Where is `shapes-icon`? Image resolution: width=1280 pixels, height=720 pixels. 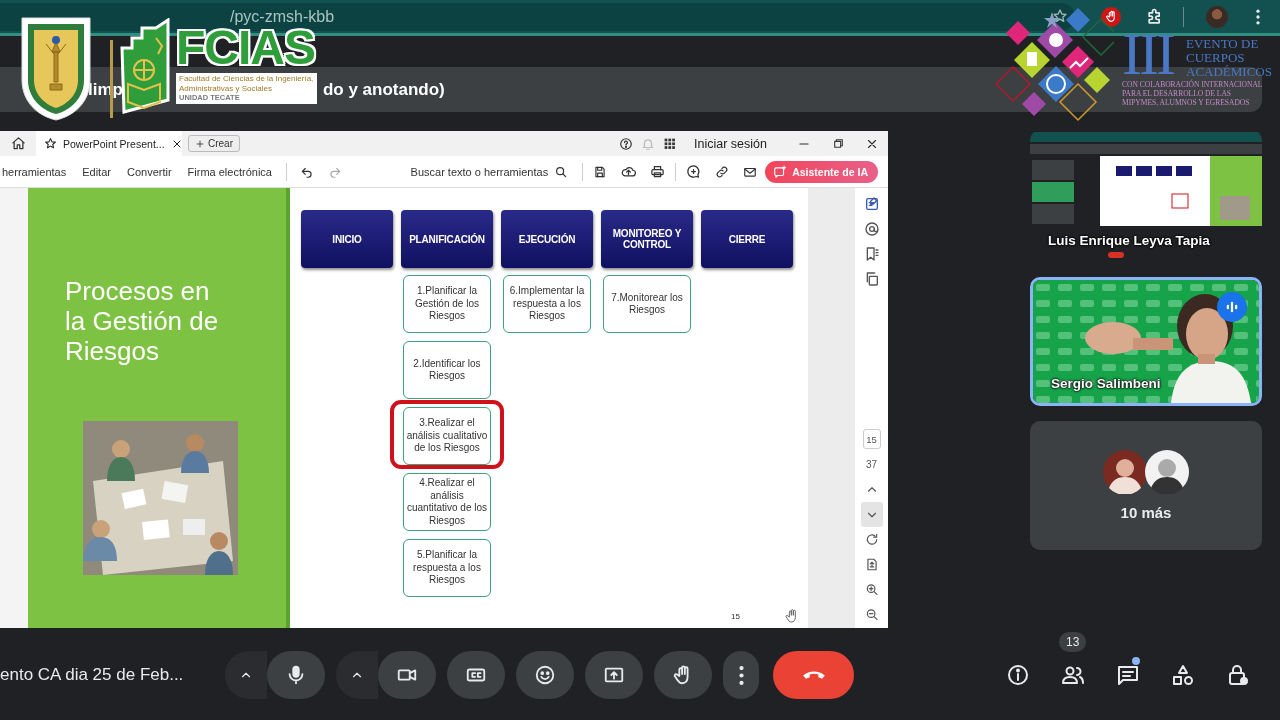
shapes-icon is located at coordinates (1183, 675).